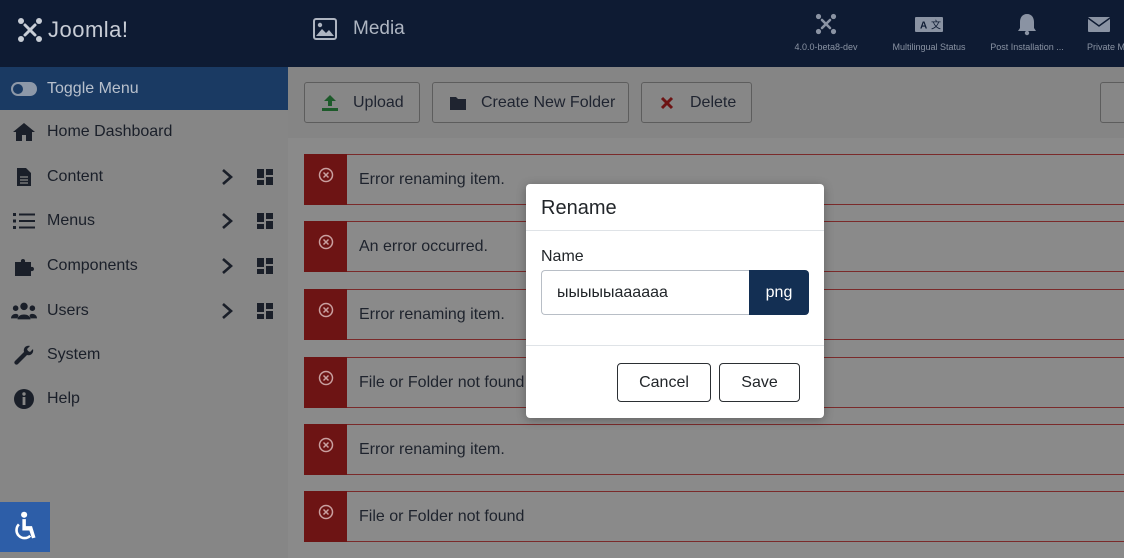 The width and height of the screenshot is (1124, 558). What do you see at coordinates (144, 221) in the screenshot?
I see `sidebar-item-menus: Menus` at bounding box center [144, 221].